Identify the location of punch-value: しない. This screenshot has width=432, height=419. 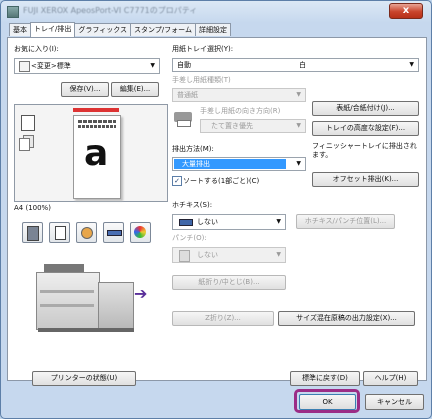
(207, 255).